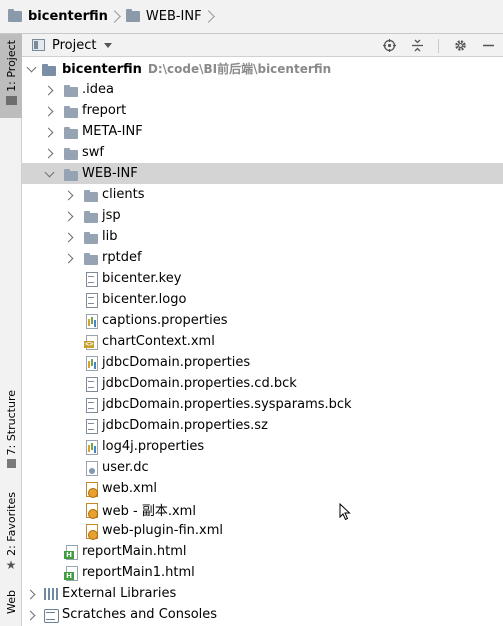 Image resolution: width=503 pixels, height=626 pixels. Describe the element at coordinates (98, 89) in the screenshot. I see `tree-row-label: .idea` at that location.